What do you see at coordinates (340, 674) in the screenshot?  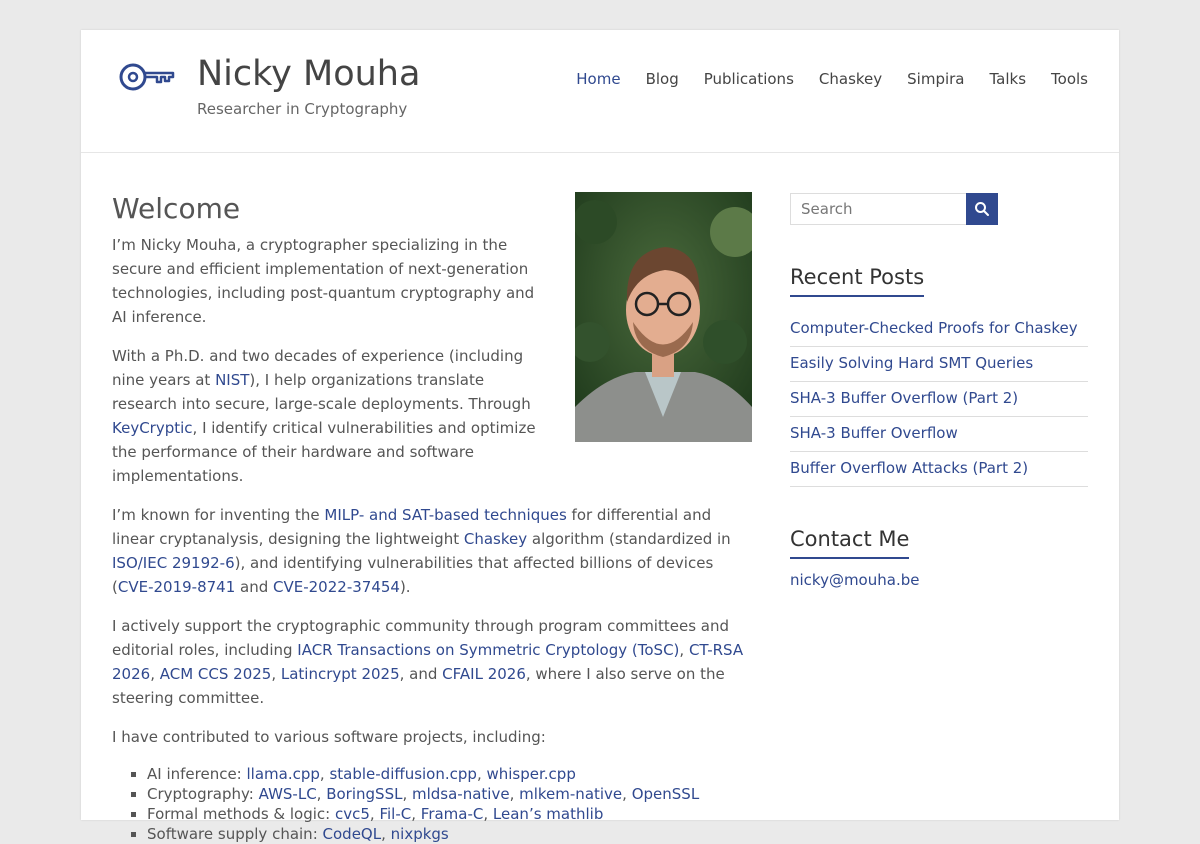 I see `latincrypt-link: Latincrypt 2025` at bounding box center [340, 674].